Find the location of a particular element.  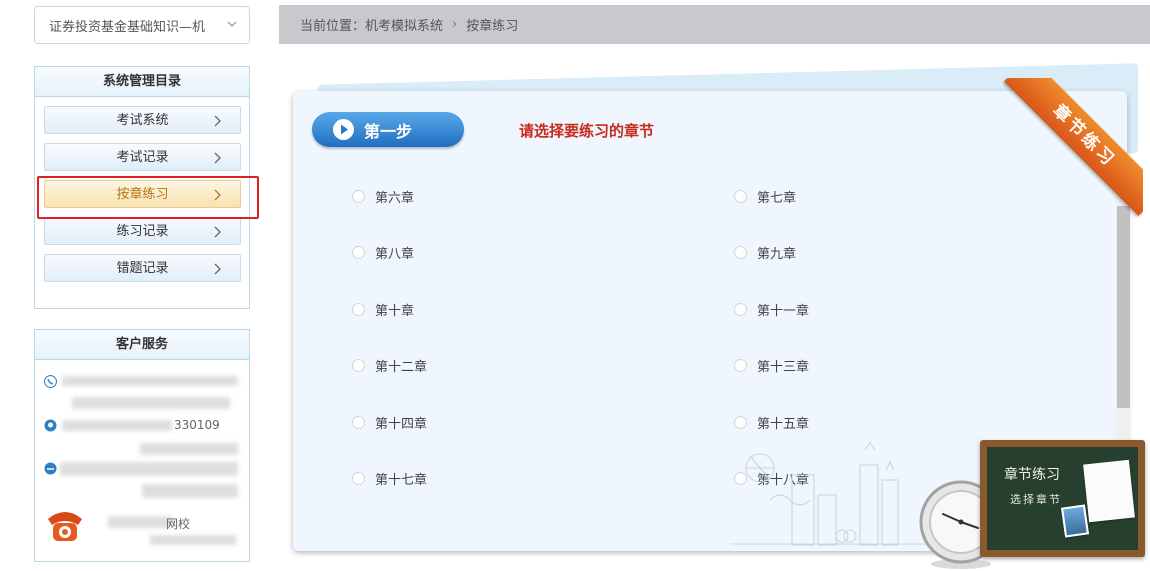

course-select-value: 证券投资基金基础知识—机 is located at coordinates (127, 27).